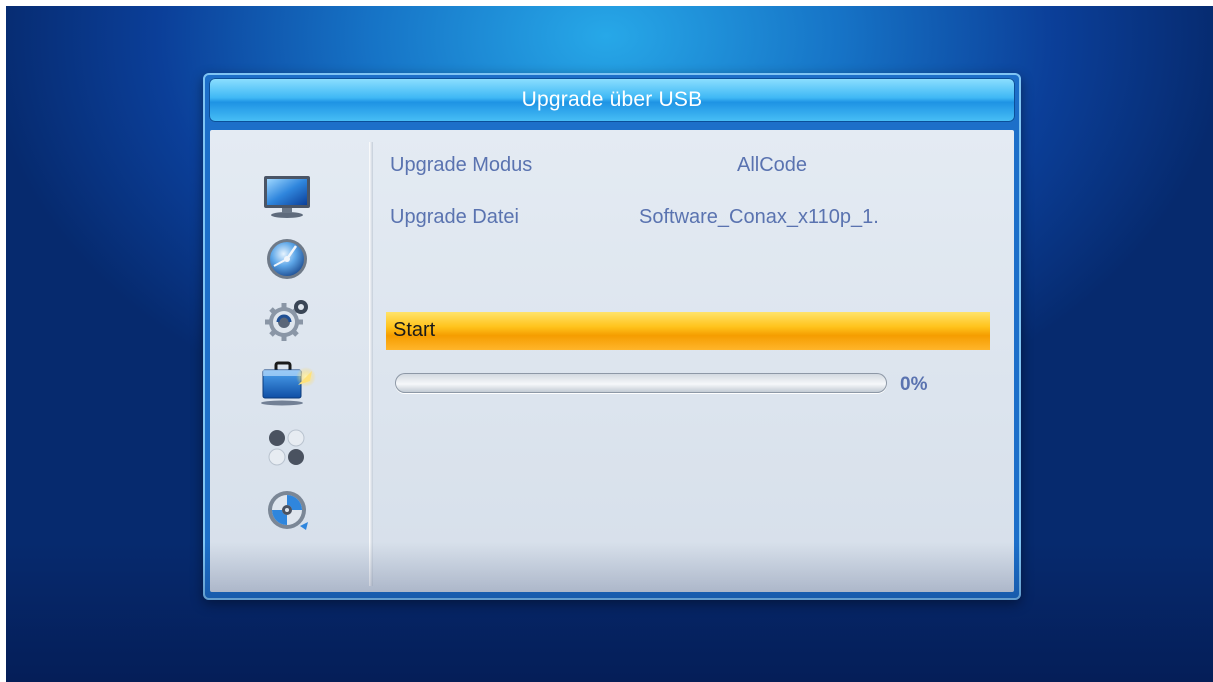 The width and height of the screenshot is (1213, 682). I want to click on gears-icon, so click(287, 319).